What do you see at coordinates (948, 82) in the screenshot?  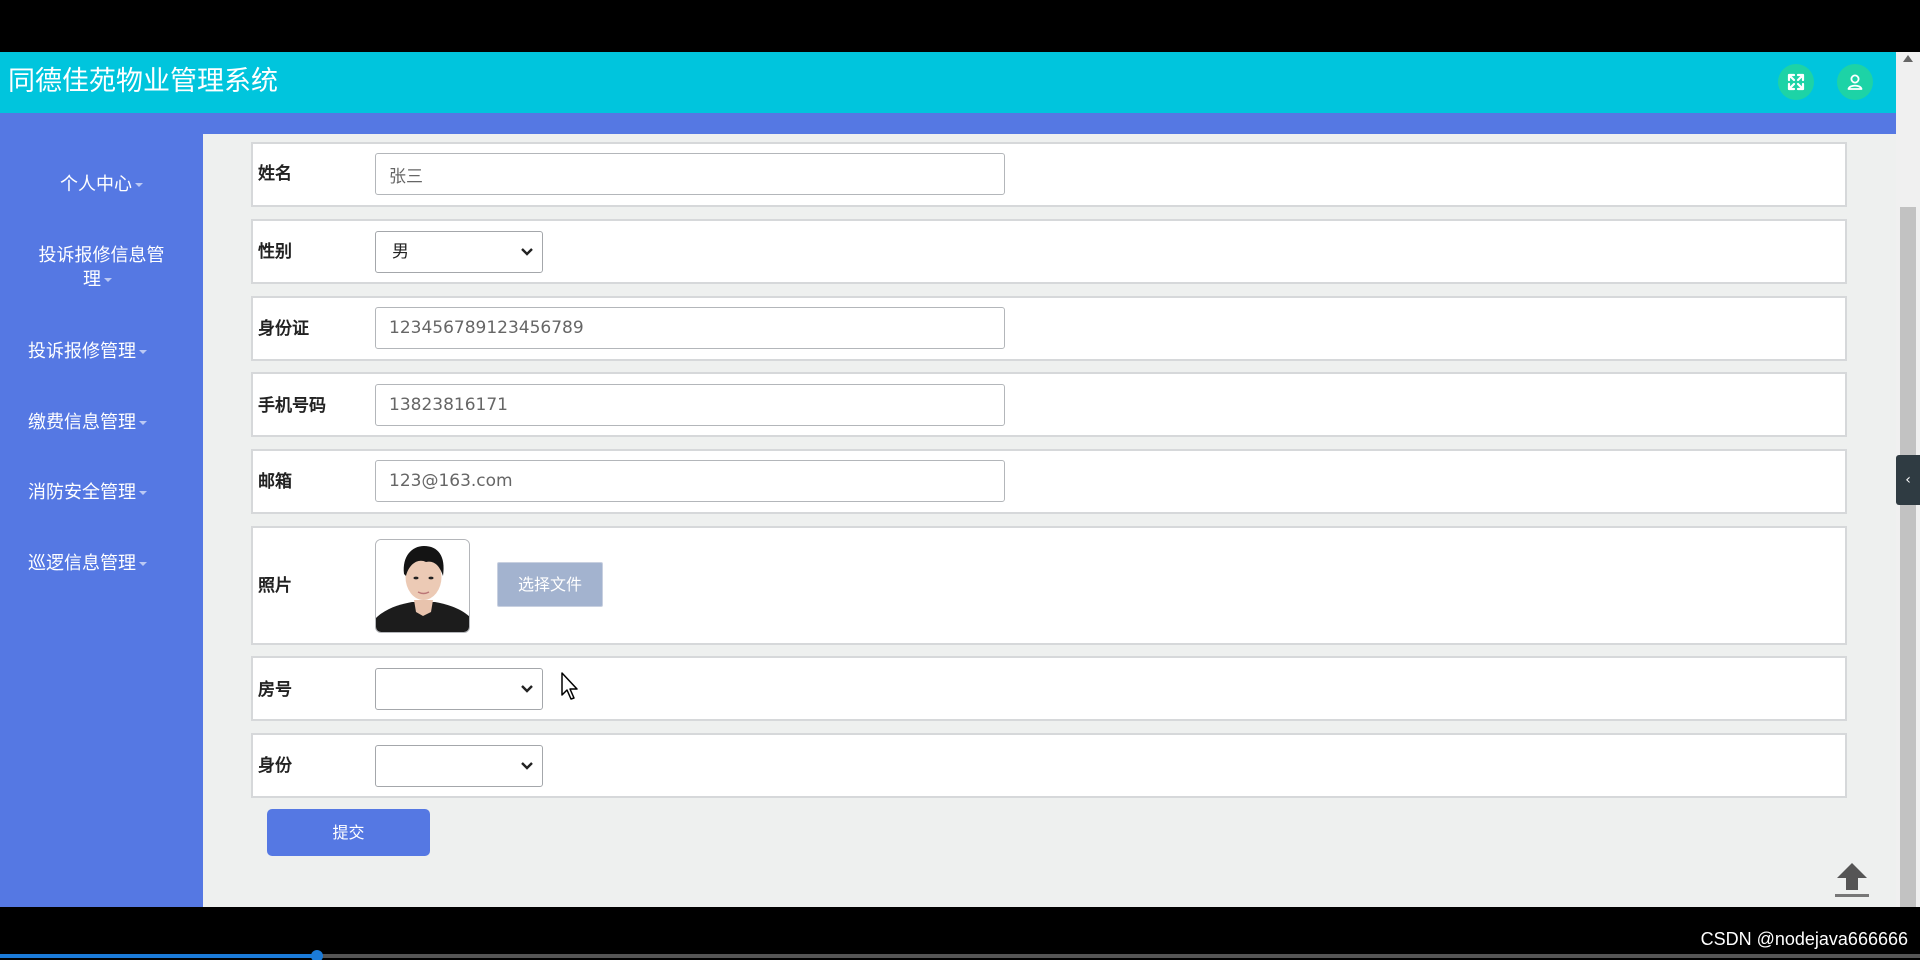 I see `app-header: 同德佳苑物业管理系统` at bounding box center [948, 82].